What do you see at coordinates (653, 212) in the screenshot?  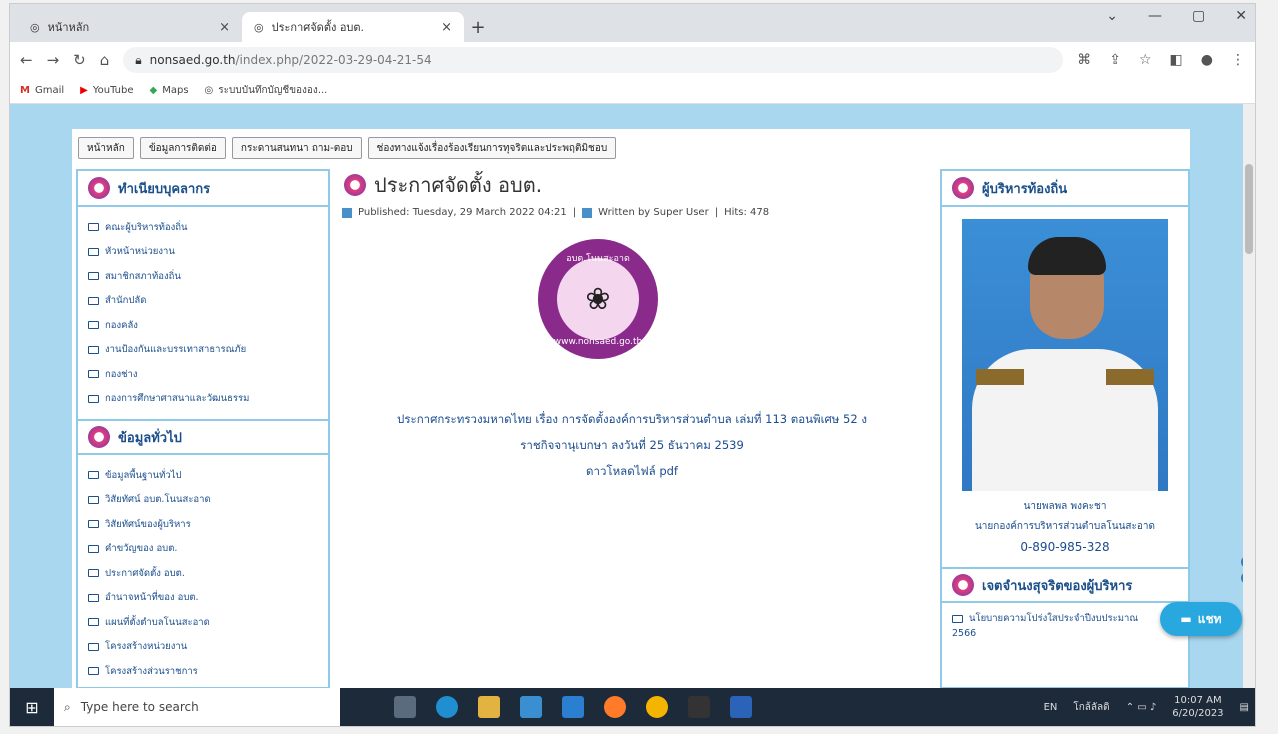 I see `author: Written by Super User` at bounding box center [653, 212].